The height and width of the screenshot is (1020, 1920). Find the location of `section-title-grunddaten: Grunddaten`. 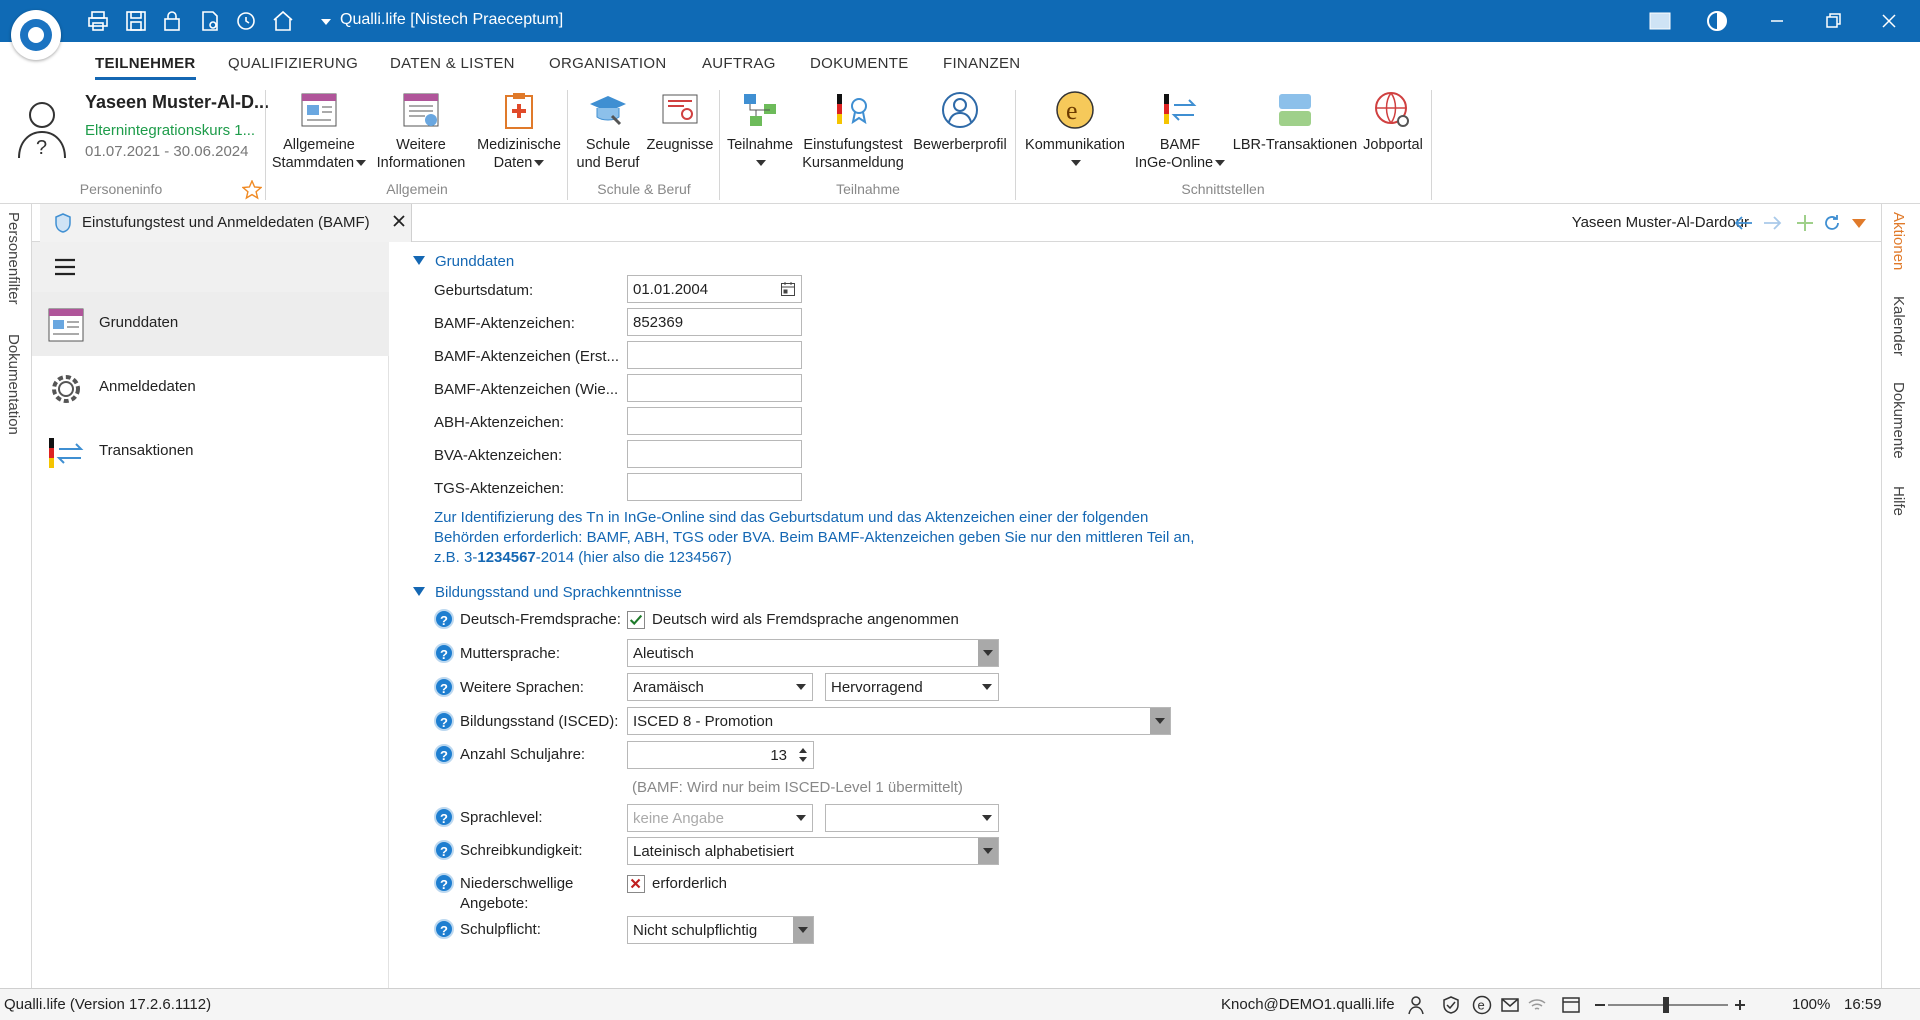

section-title-grunddaten: Grunddaten is located at coordinates (474, 261).